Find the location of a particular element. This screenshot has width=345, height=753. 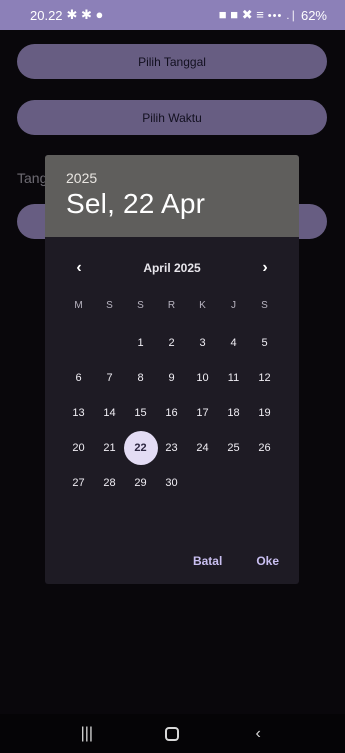

header-selected-date: Sel, 22 Apr is located at coordinates (172, 204).